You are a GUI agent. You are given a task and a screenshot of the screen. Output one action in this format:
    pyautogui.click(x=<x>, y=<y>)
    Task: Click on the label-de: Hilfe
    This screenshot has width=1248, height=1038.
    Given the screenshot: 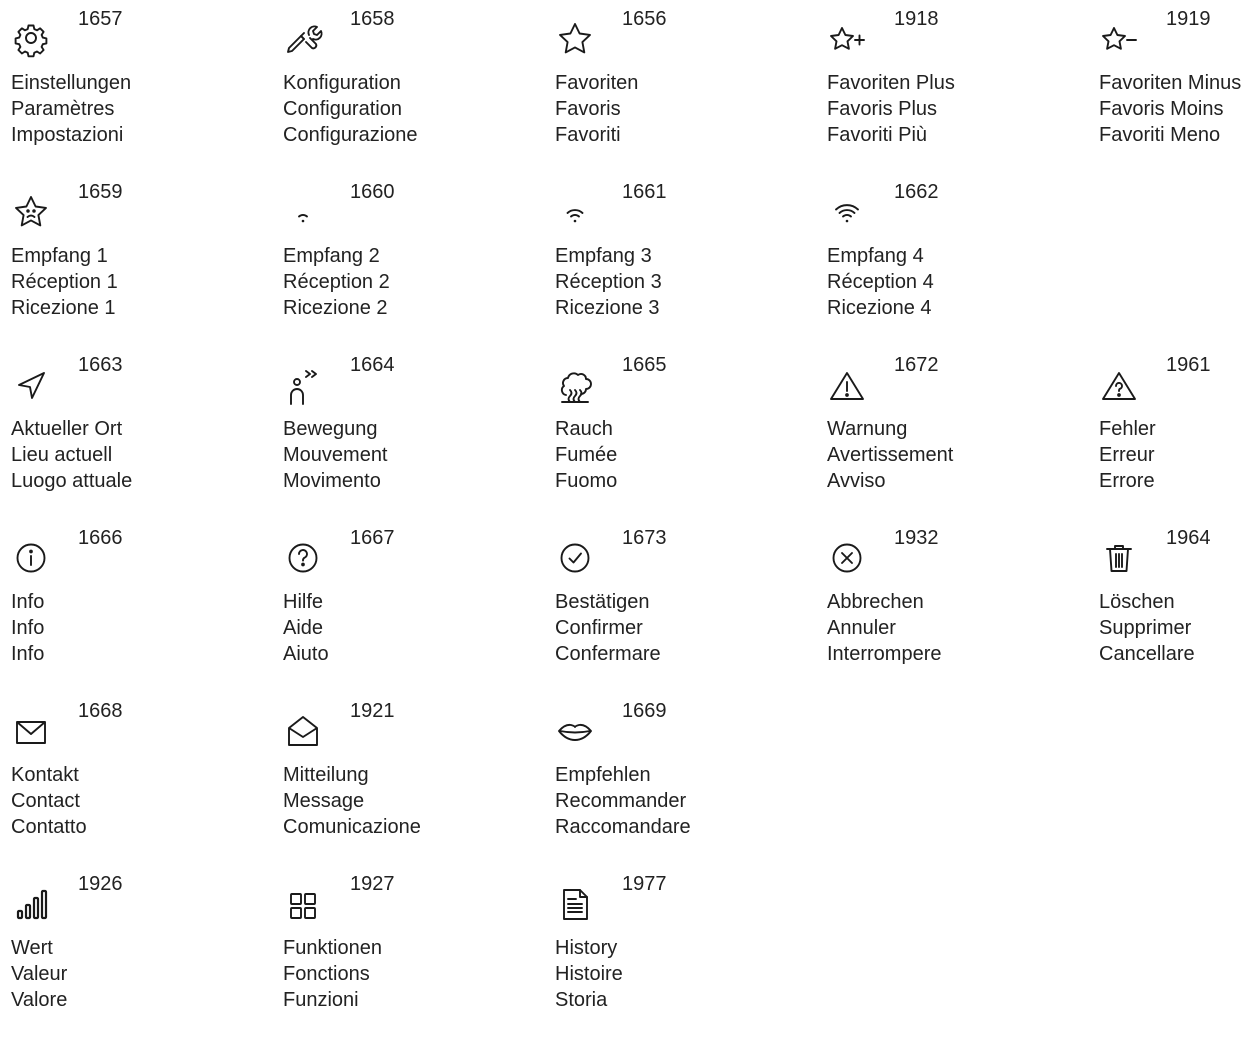 What is the action you would take?
    pyautogui.click(x=303, y=602)
    